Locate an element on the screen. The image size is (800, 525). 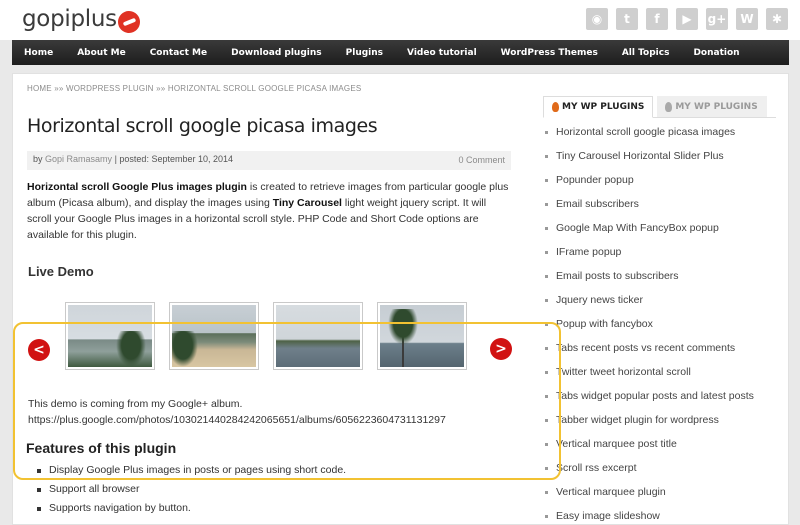
youtube-icon: ▶ is located at coordinates (687, 19).